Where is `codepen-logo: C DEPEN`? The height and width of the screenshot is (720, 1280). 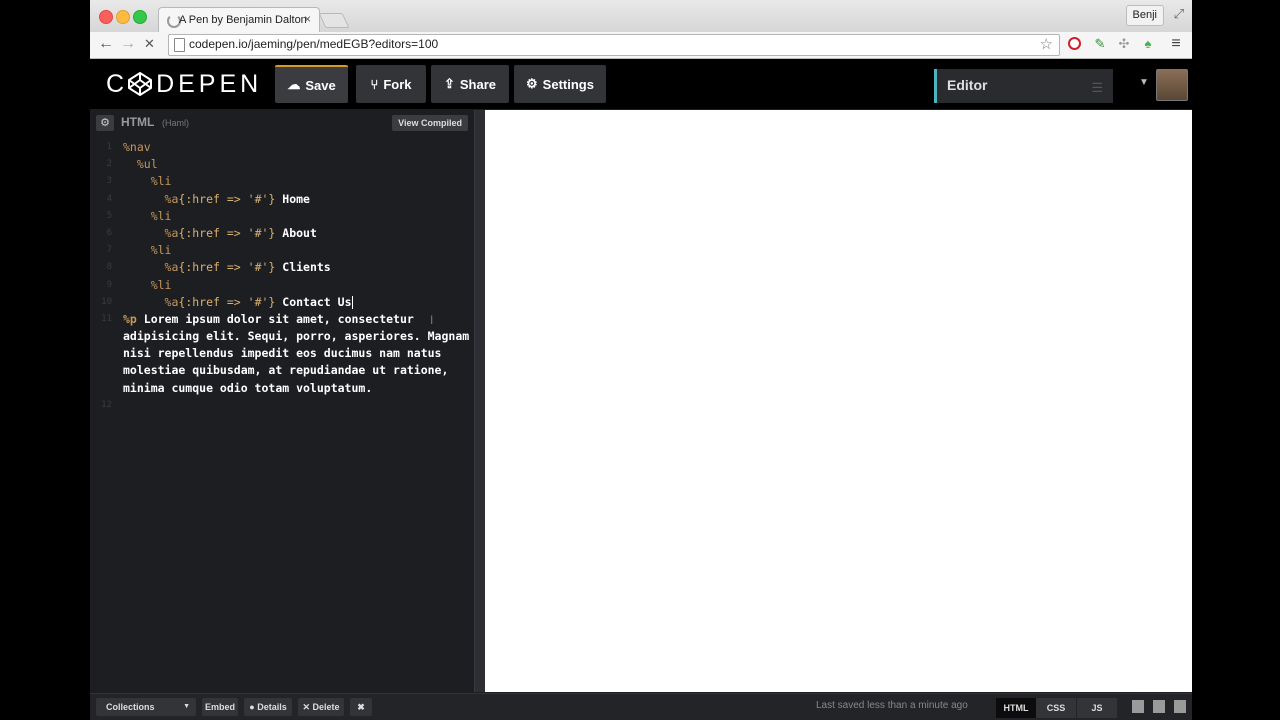
codepen-logo: C DEPEN is located at coordinates (184, 84).